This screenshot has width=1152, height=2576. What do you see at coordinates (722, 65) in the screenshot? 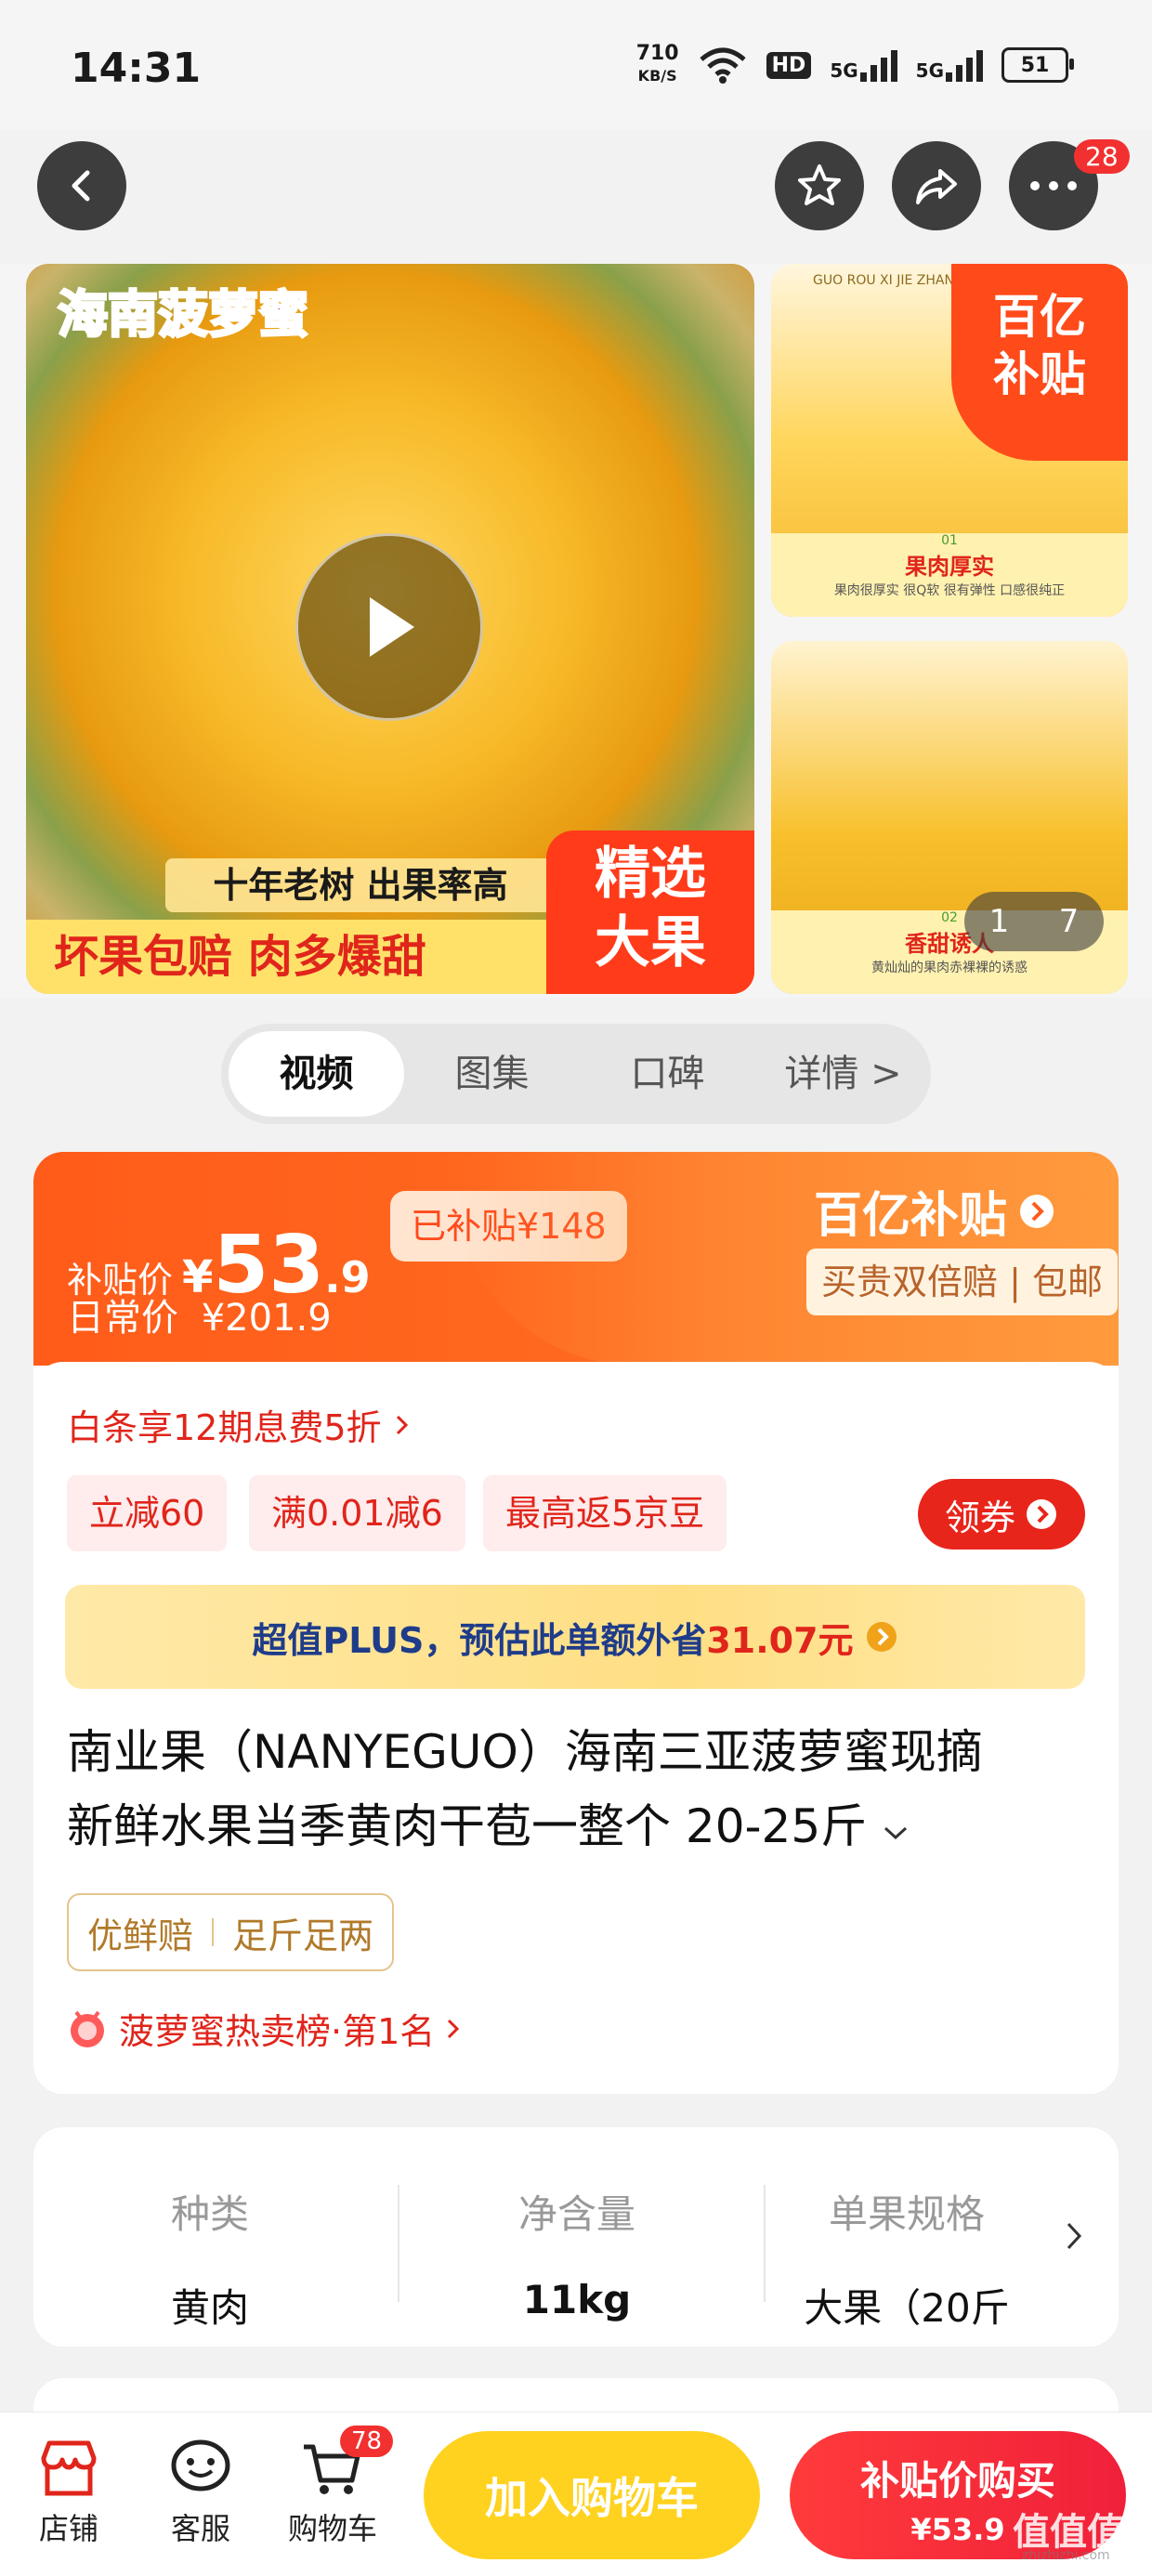
I see `wifi-icon` at bounding box center [722, 65].